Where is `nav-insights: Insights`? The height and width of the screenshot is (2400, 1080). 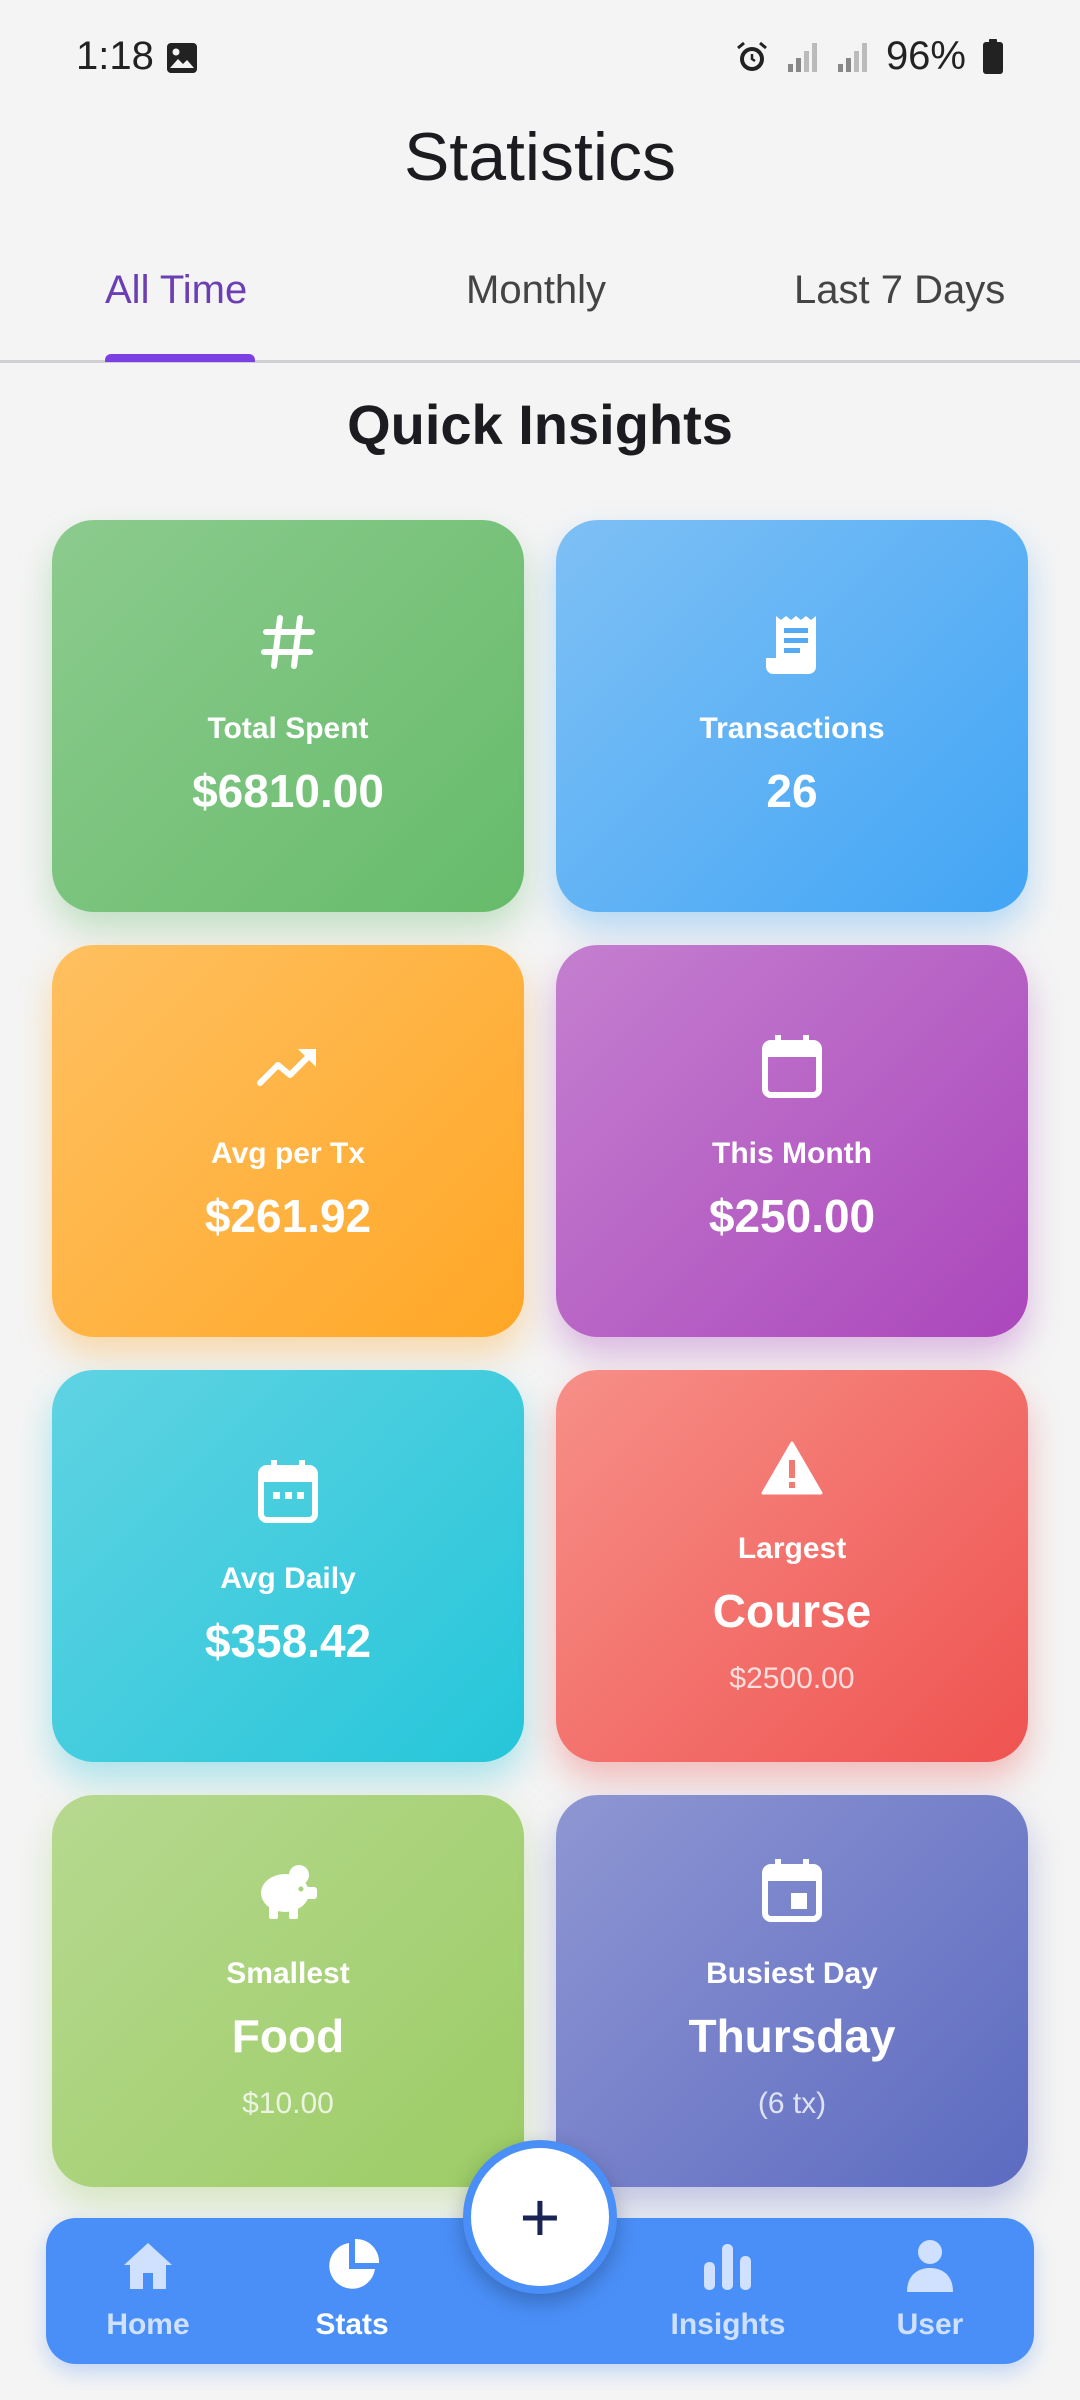
nav-insights: Insights is located at coordinates (728, 2288).